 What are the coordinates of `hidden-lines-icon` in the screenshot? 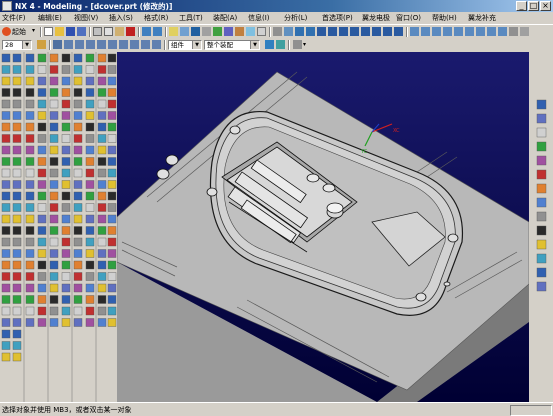 It's located at (447, 31).